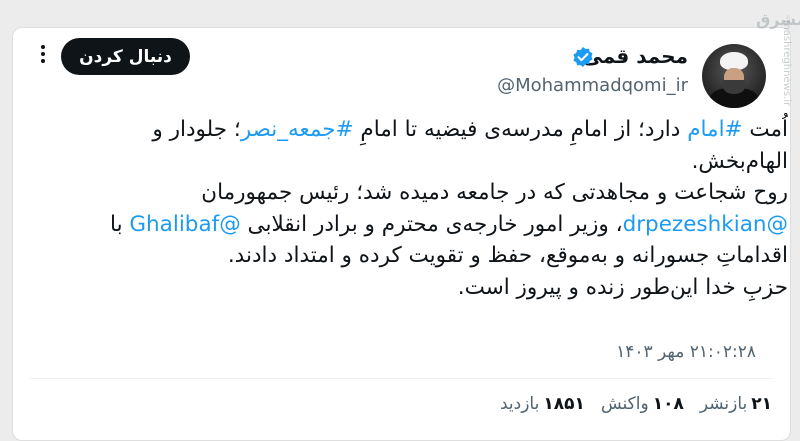 This screenshot has width=800, height=441. What do you see at coordinates (622, 287) in the screenshot?
I see `tweet-paragraph: حزبِ خدا این‌طور زنده و پیروز است.` at bounding box center [622, 287].